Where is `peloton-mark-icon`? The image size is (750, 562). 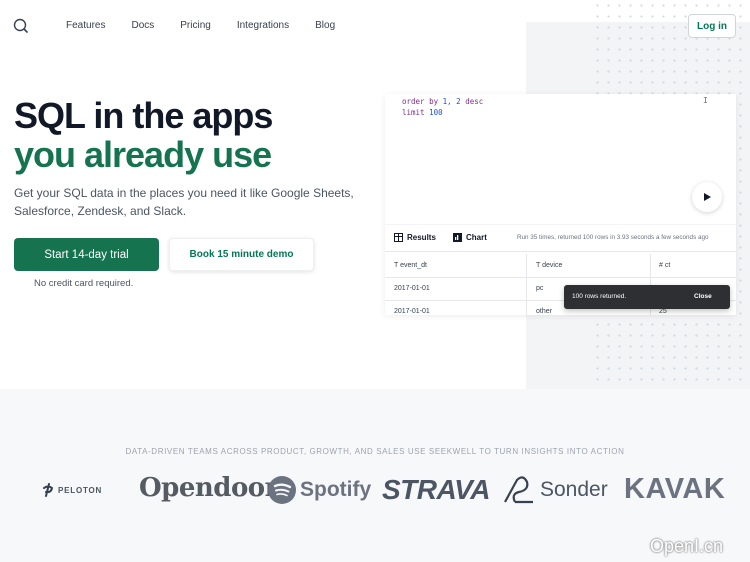 peloton-mark-icon is located at coordinates (48, 490).